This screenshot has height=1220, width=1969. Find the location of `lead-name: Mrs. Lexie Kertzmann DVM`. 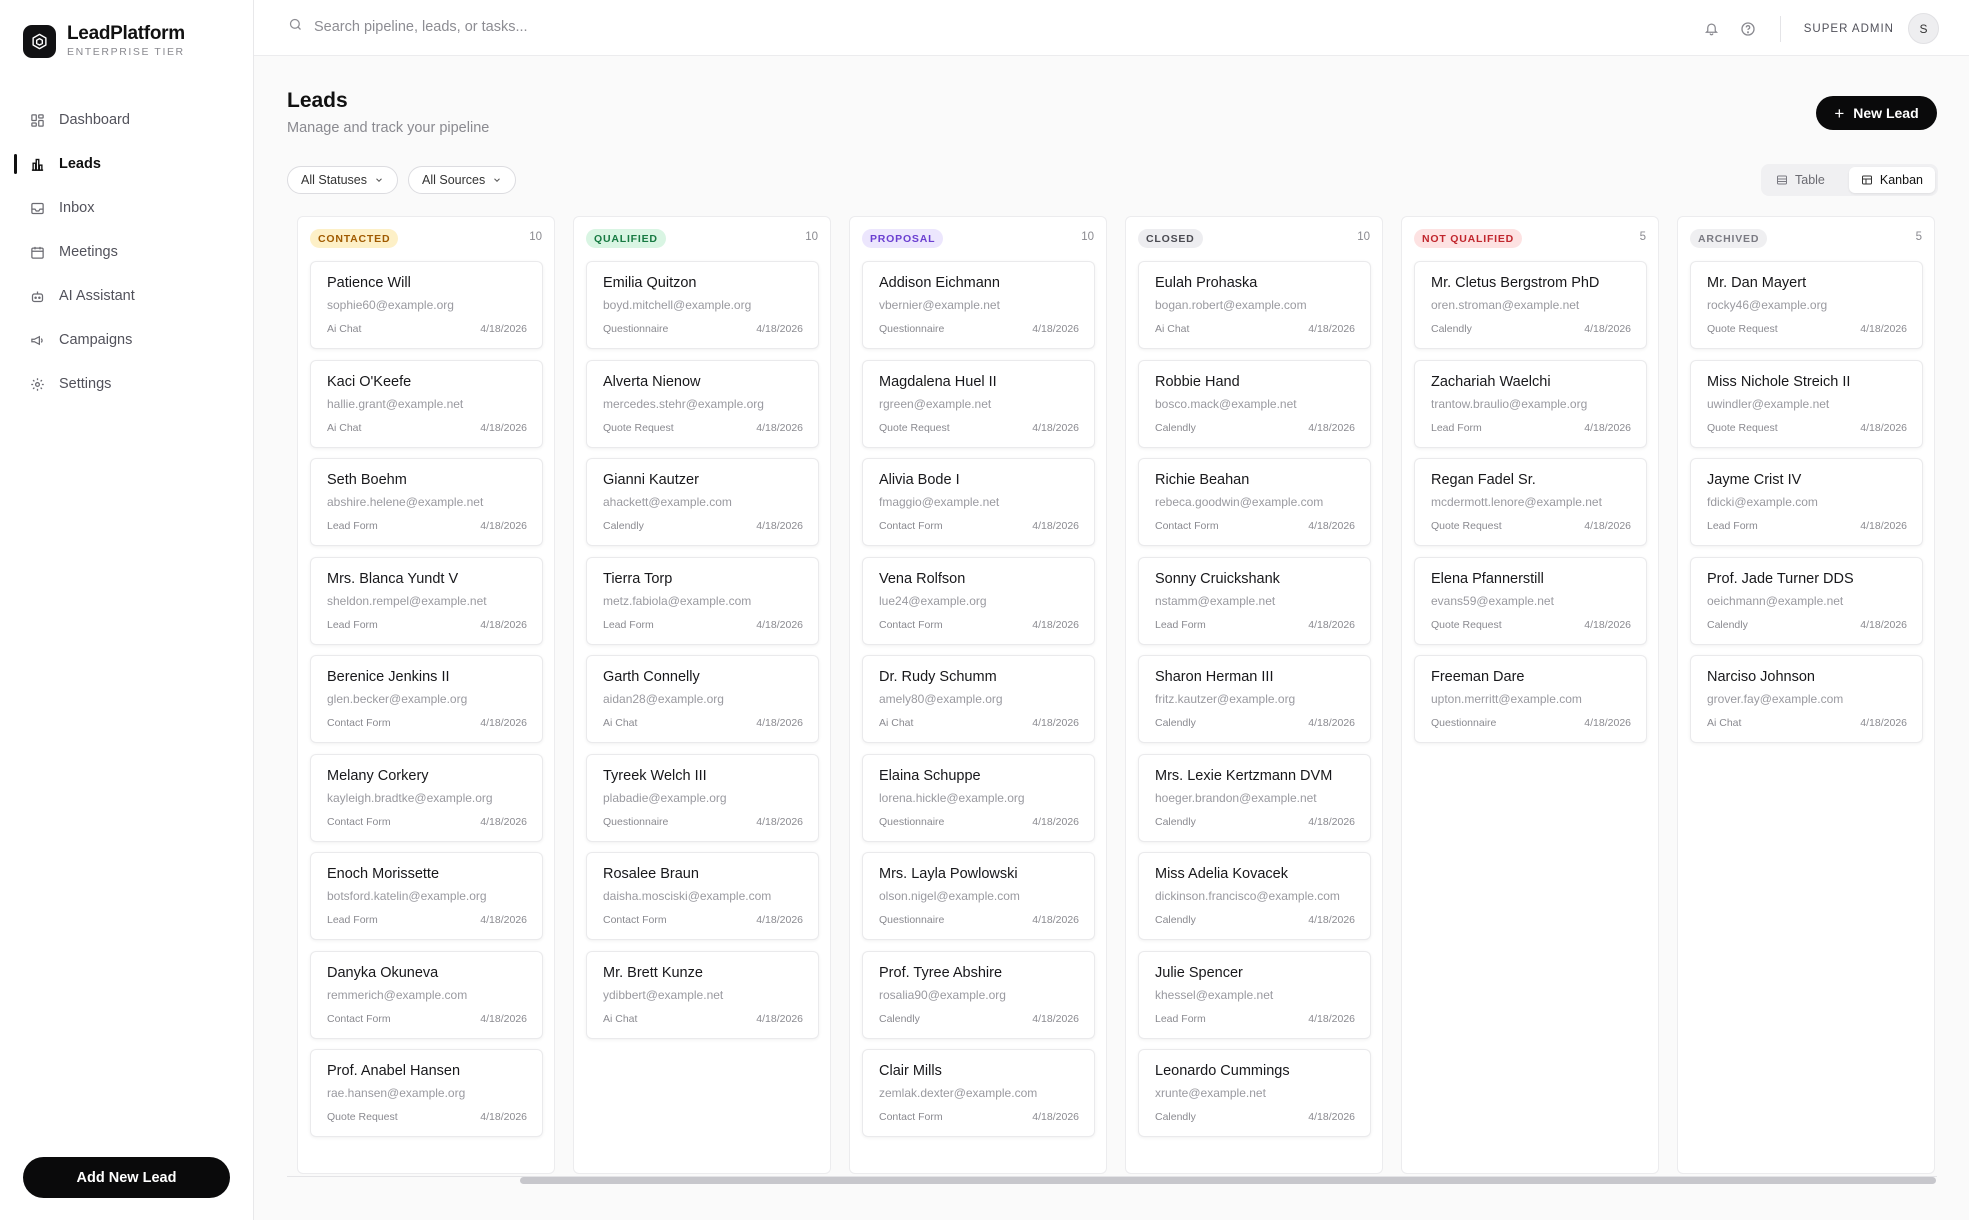

lead-name: Mrs. Lexie Kertzmann DVM is located at coordinates (1244, 776).